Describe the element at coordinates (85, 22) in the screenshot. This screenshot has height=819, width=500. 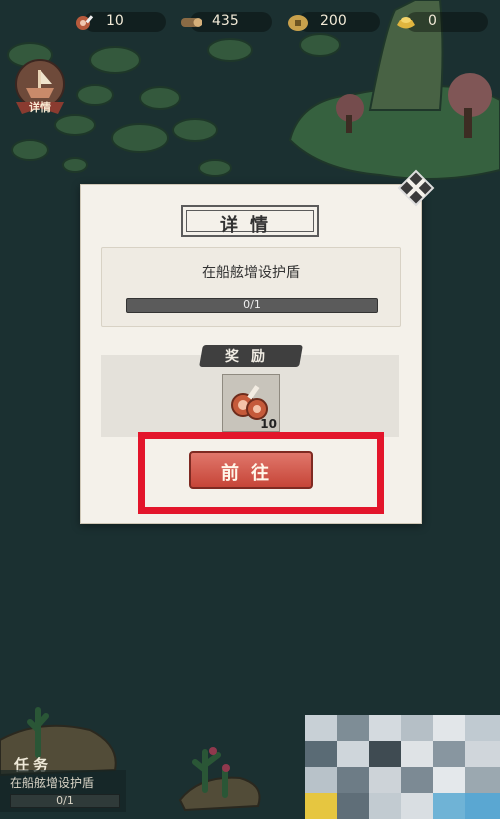
I see `meat-icon` at that location.